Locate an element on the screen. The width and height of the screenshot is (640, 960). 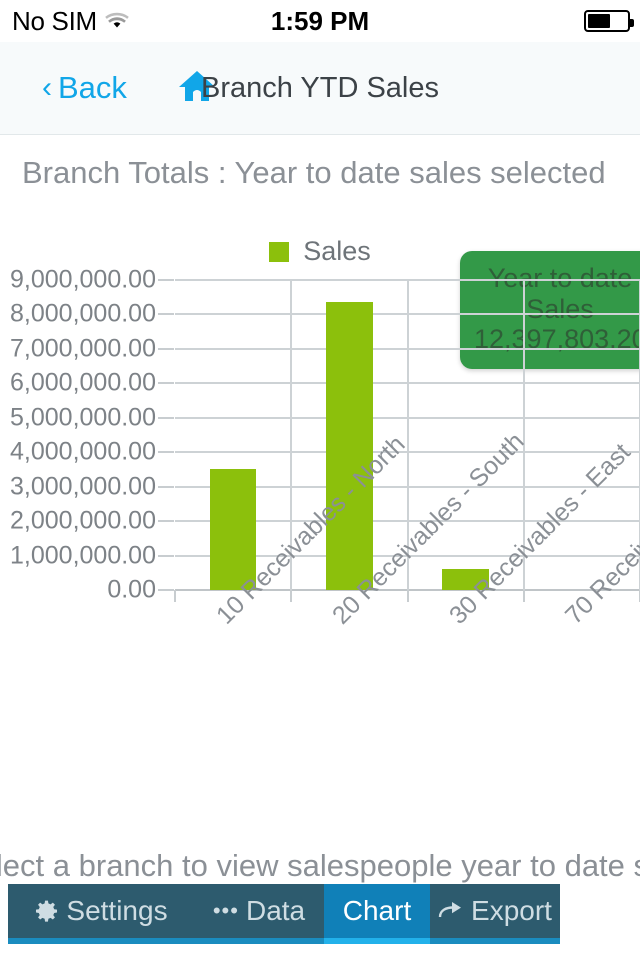
y-axis-tick-label: 1,000,000.00 is located at coordinates (83, 555).